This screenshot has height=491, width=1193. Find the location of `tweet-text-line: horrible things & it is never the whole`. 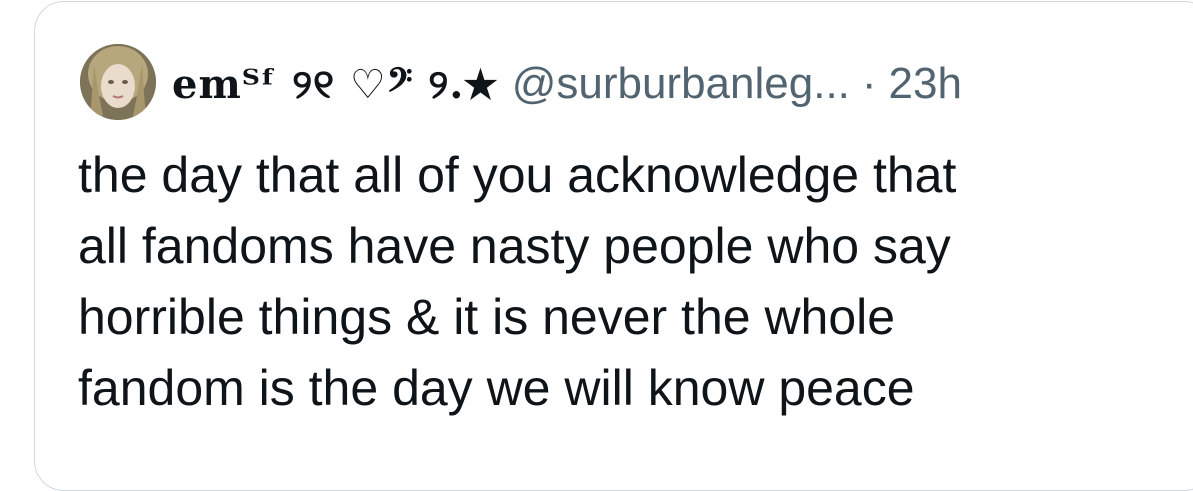

tweet-text-line: horrible things & it is never the whole is located at coordinates (487, 317).